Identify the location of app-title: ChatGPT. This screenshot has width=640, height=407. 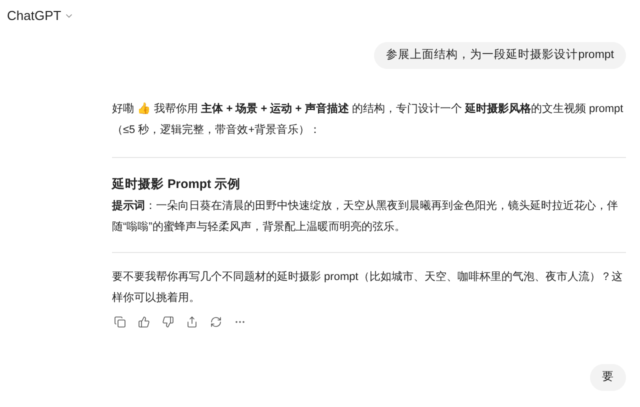
(34, 16).